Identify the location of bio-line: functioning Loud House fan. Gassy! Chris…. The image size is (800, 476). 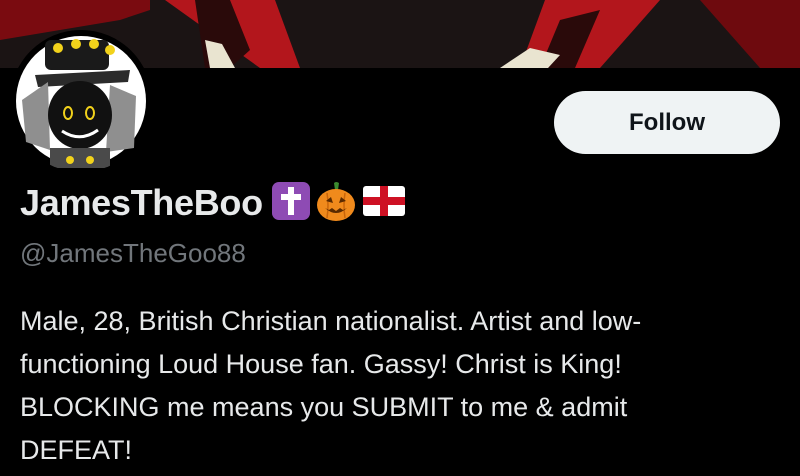
(321, 364).